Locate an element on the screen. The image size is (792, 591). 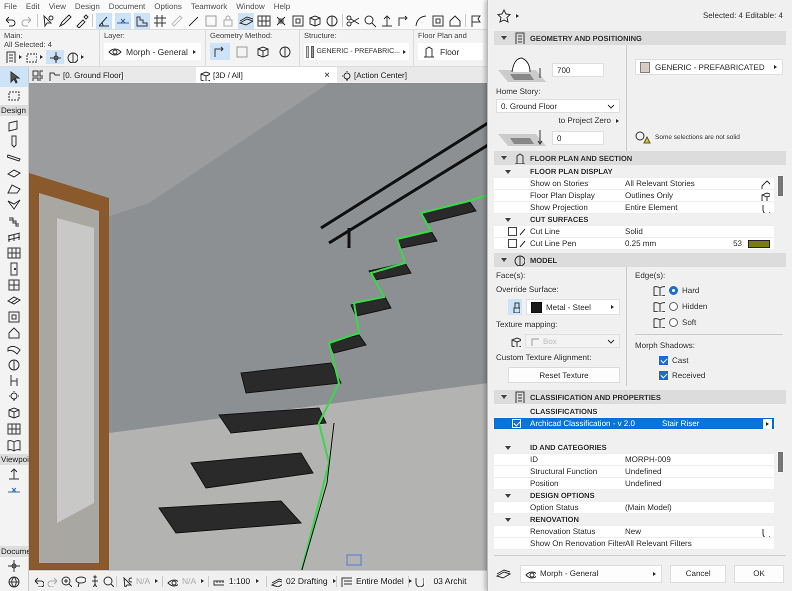
home-story-dropdown: 0. Ground Floor is located at coordinates (558, 106).